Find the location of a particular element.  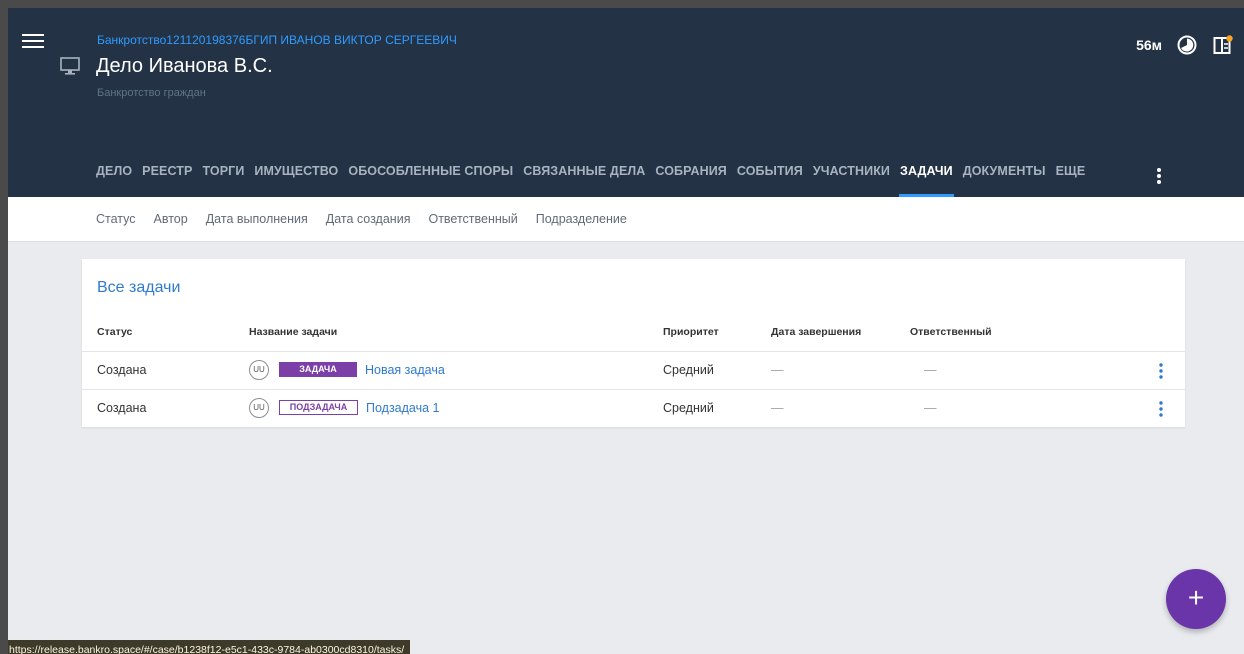

tab-related-cases: СВЯЗАННЫЕ ДЕЛА is located at coordinates (584, 180).